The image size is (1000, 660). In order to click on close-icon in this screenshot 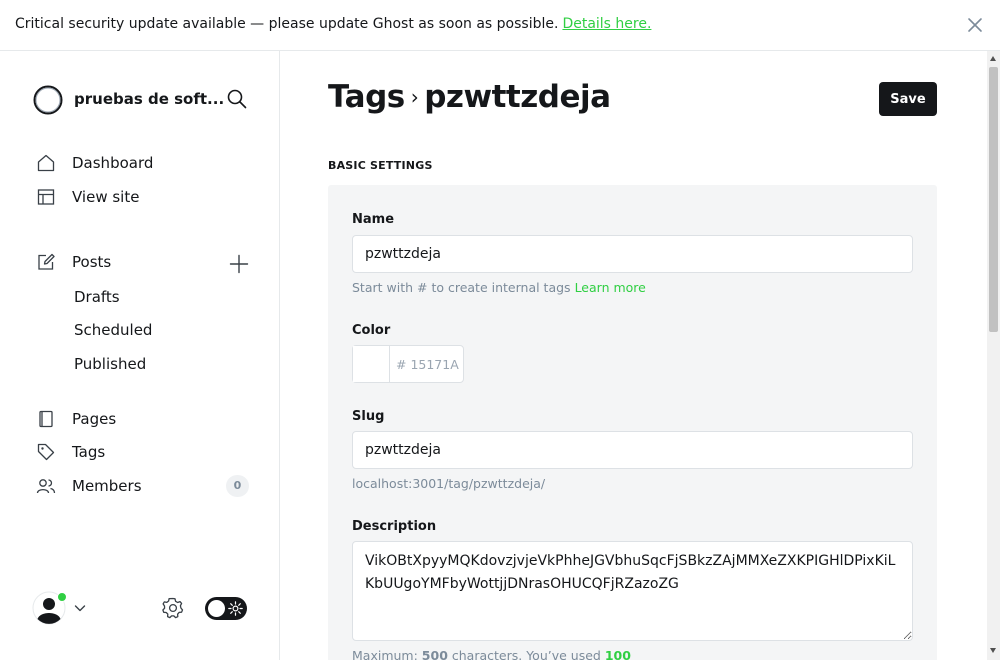, I will do `click(975, 25)`.